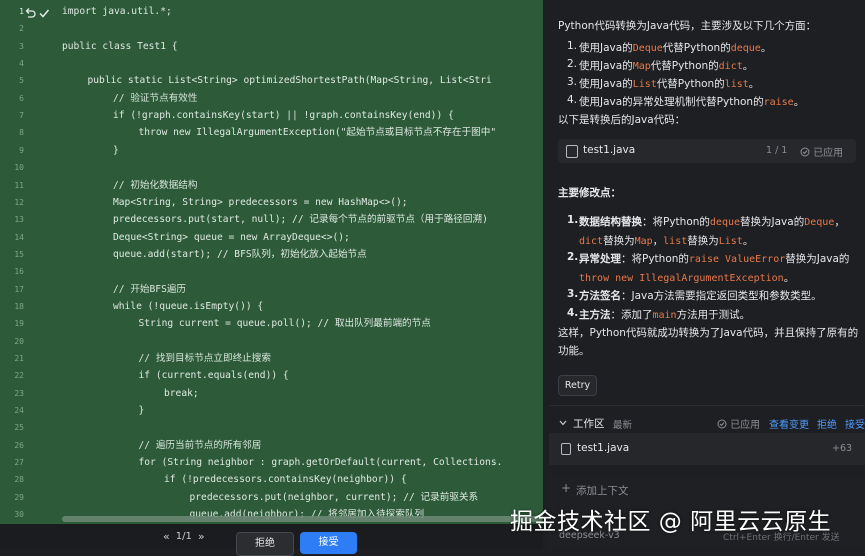 This screenshot has height=556, width=865. I want to click on line-number: 23, so click(19, 393).